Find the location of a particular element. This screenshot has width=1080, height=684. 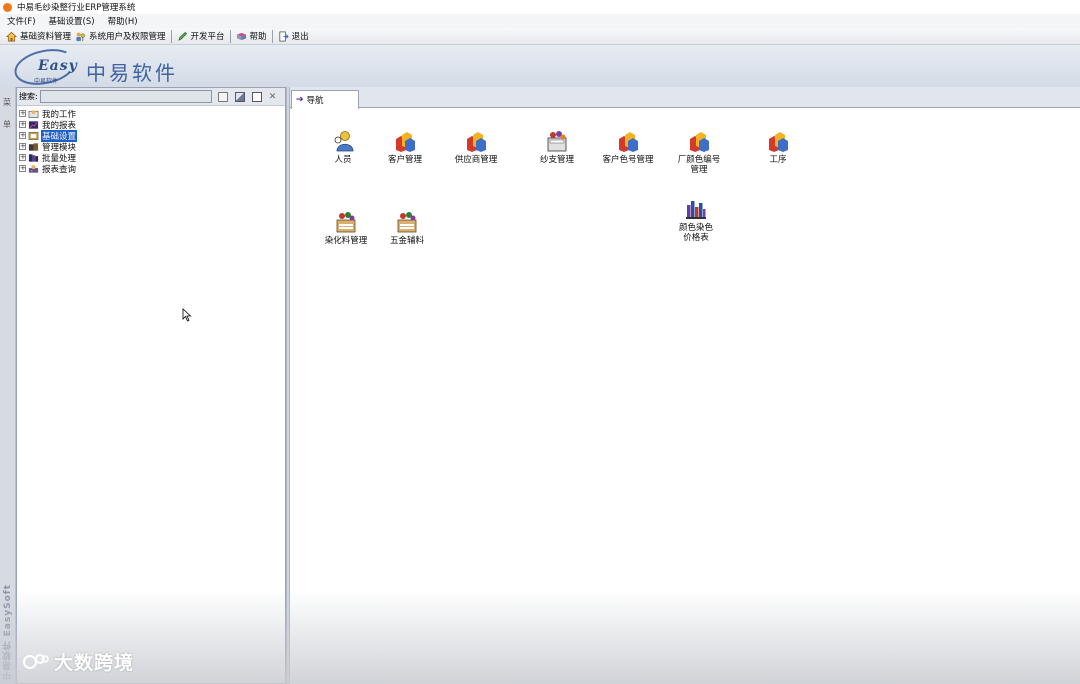

tree-item-batch: + 批量处理 is located at coordinates (48, 158).